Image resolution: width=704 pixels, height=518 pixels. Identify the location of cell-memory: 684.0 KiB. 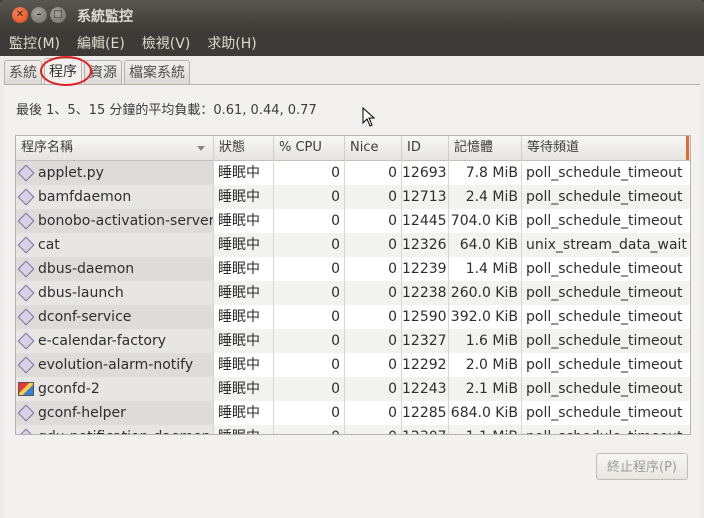
(484, 413).